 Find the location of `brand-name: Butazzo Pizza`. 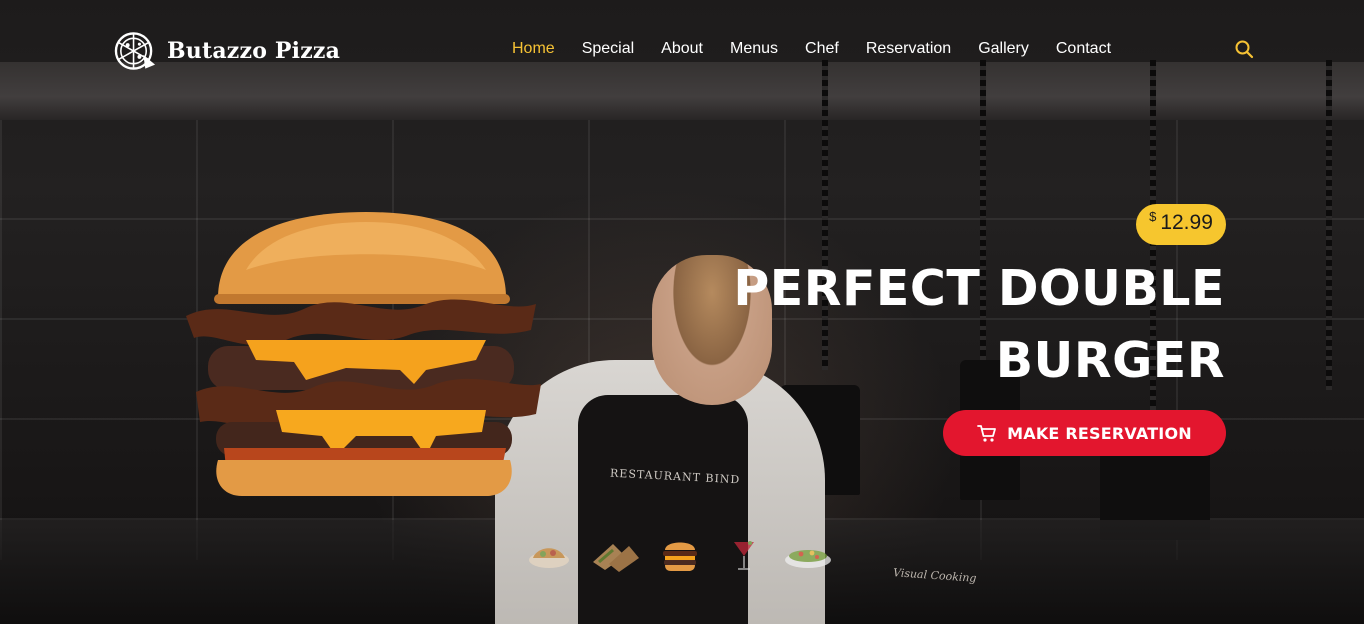

brand-name: Butazzo Pizza is located at coordinates (254, 51).